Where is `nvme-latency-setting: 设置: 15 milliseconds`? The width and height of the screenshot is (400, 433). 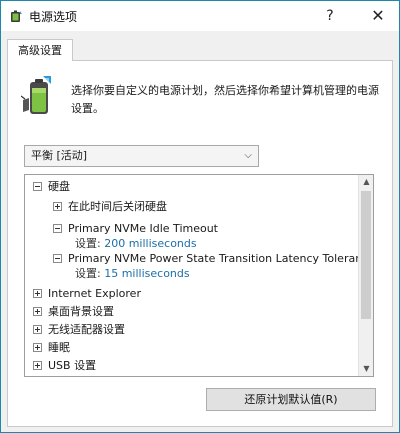
nvme-latency-setting: 设置: 15 milliseconds is located at coordinates (132, 274).